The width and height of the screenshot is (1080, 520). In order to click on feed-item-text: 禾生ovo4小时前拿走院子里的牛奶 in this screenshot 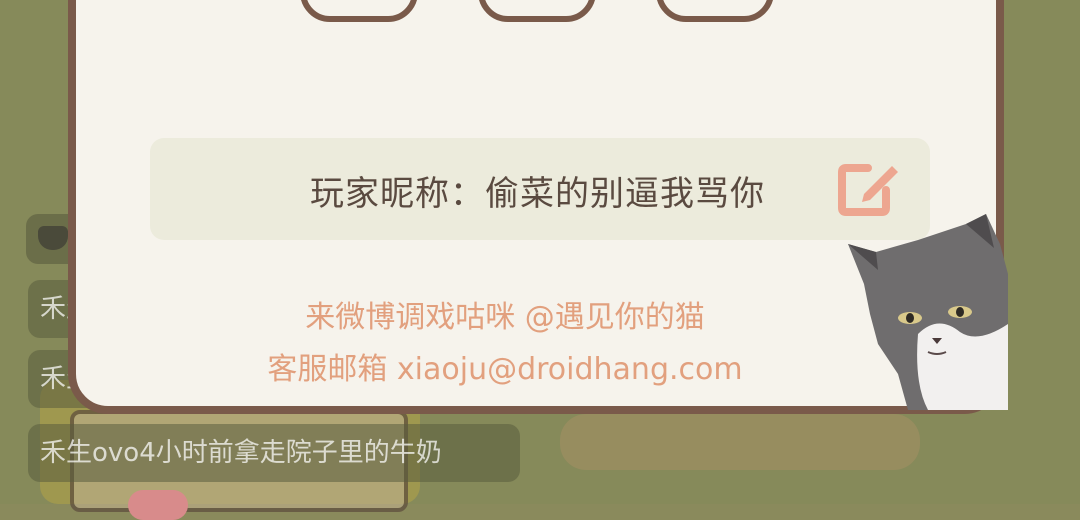, I will do `click(241, 453)`.